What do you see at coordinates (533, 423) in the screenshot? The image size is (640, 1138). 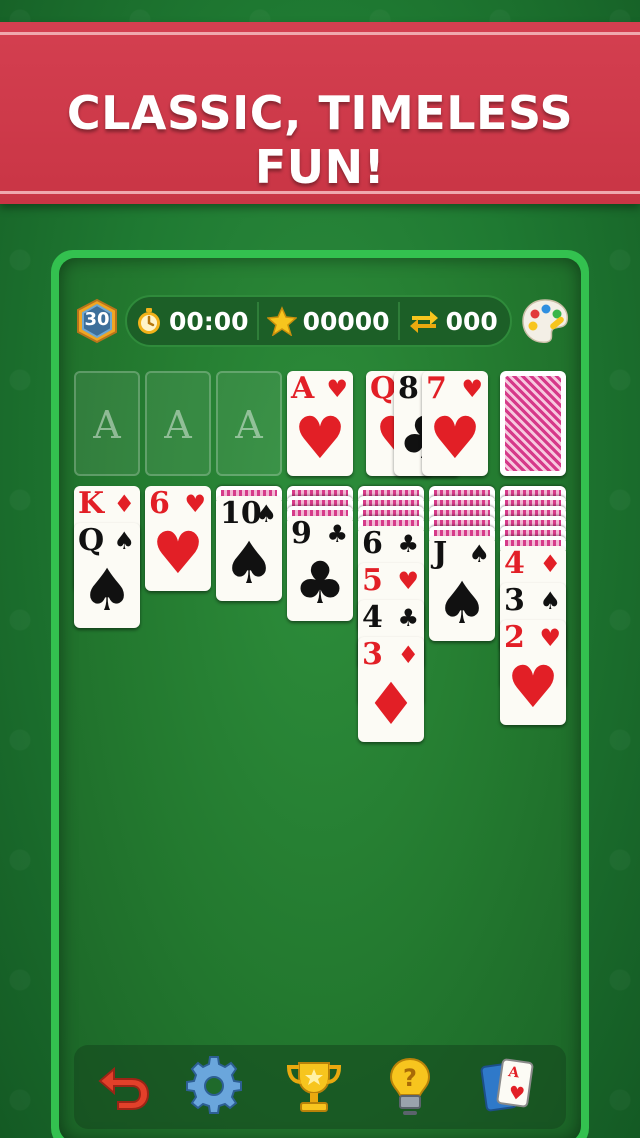 I see `stock-pile` at bounding box center [533, 423].